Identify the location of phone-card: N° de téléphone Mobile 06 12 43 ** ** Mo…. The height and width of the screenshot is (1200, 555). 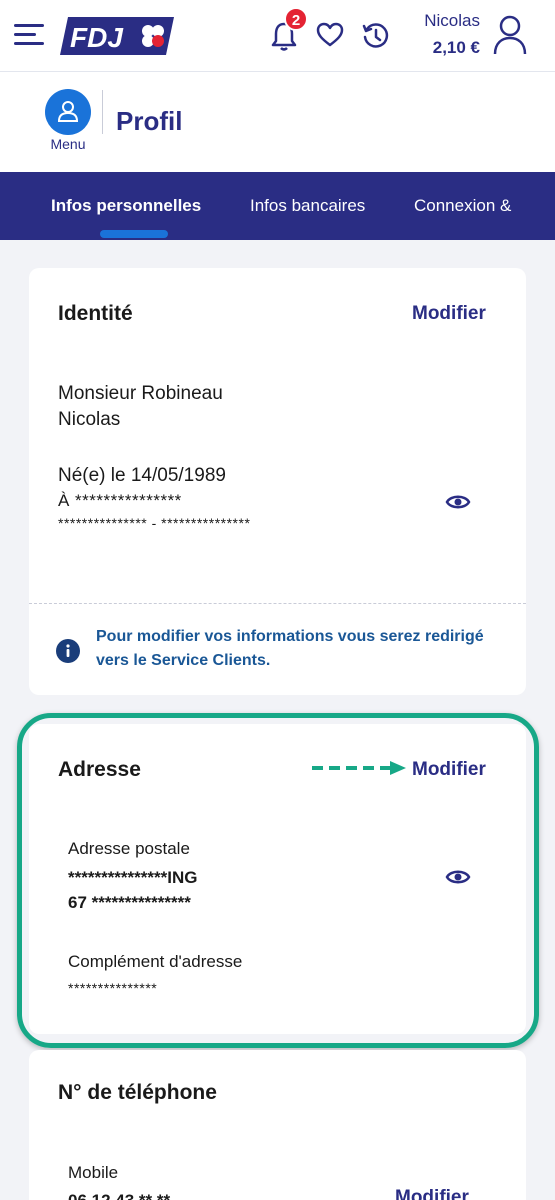
(277, 1125).